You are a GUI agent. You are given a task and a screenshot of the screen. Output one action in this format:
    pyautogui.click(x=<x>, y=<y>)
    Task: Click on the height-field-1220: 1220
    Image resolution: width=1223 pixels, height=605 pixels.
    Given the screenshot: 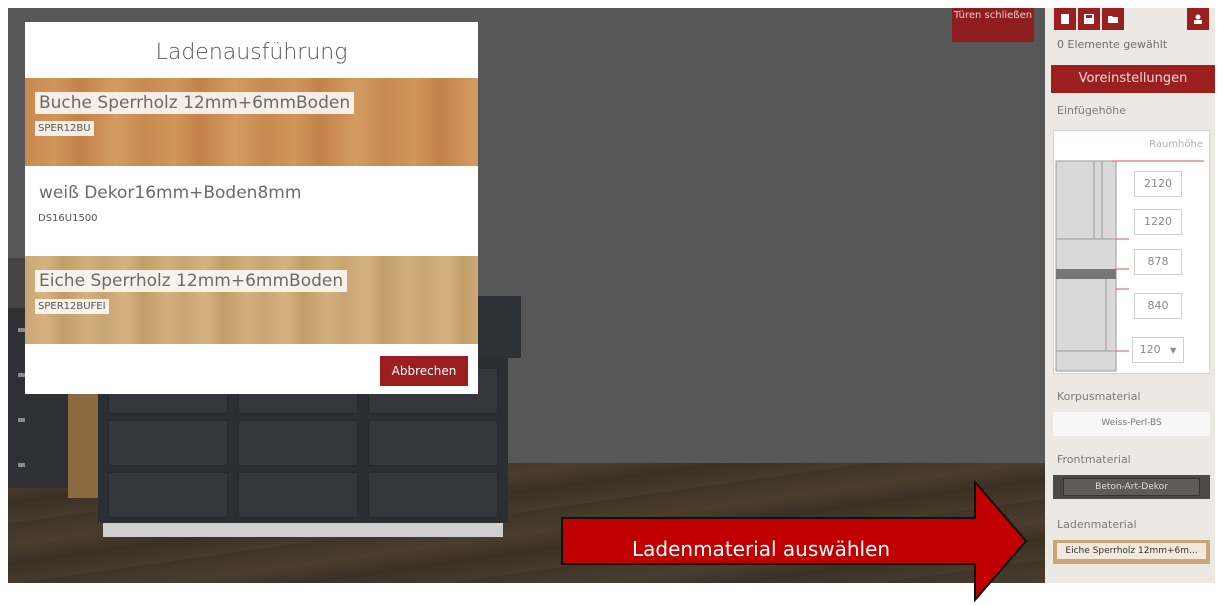 What is the action you would take?
    pyautogui.click(x=1158, y=222)
    